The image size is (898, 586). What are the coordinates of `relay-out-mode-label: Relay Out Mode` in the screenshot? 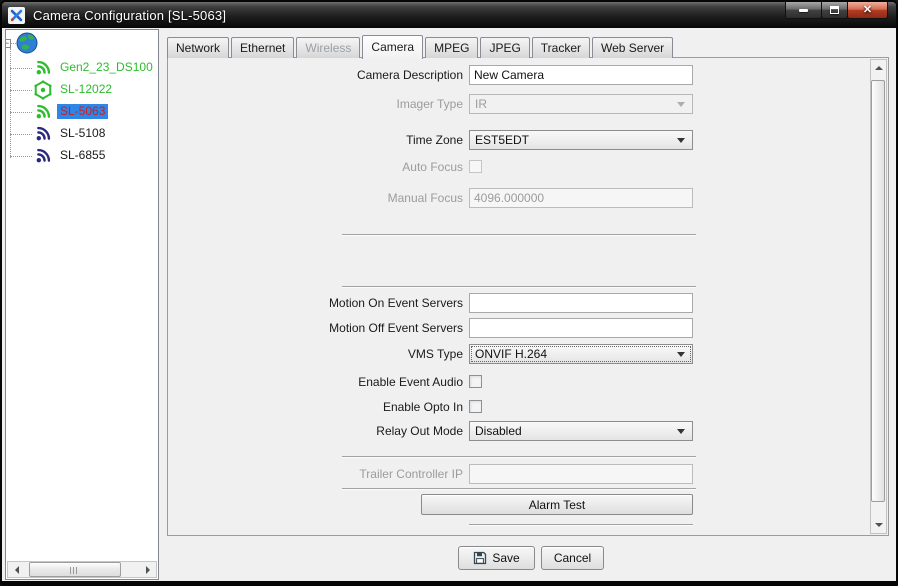 It's located at (419, 431).